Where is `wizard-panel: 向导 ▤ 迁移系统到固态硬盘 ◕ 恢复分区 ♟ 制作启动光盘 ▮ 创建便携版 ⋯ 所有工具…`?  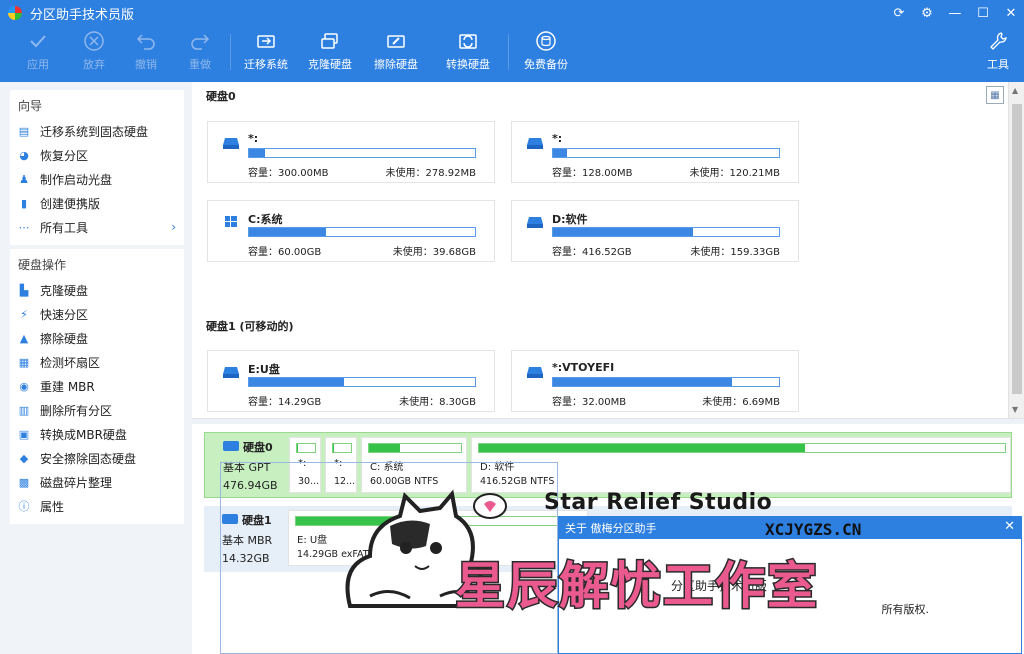 wizard-panel: 向导 ▤ 迁移系统到固态硬盘 ◕ 恢复分区 ♟ 制作启动光盘 ▮ 创建便携版 ⋯ 所有工具… is located at coordinates (97, 167).